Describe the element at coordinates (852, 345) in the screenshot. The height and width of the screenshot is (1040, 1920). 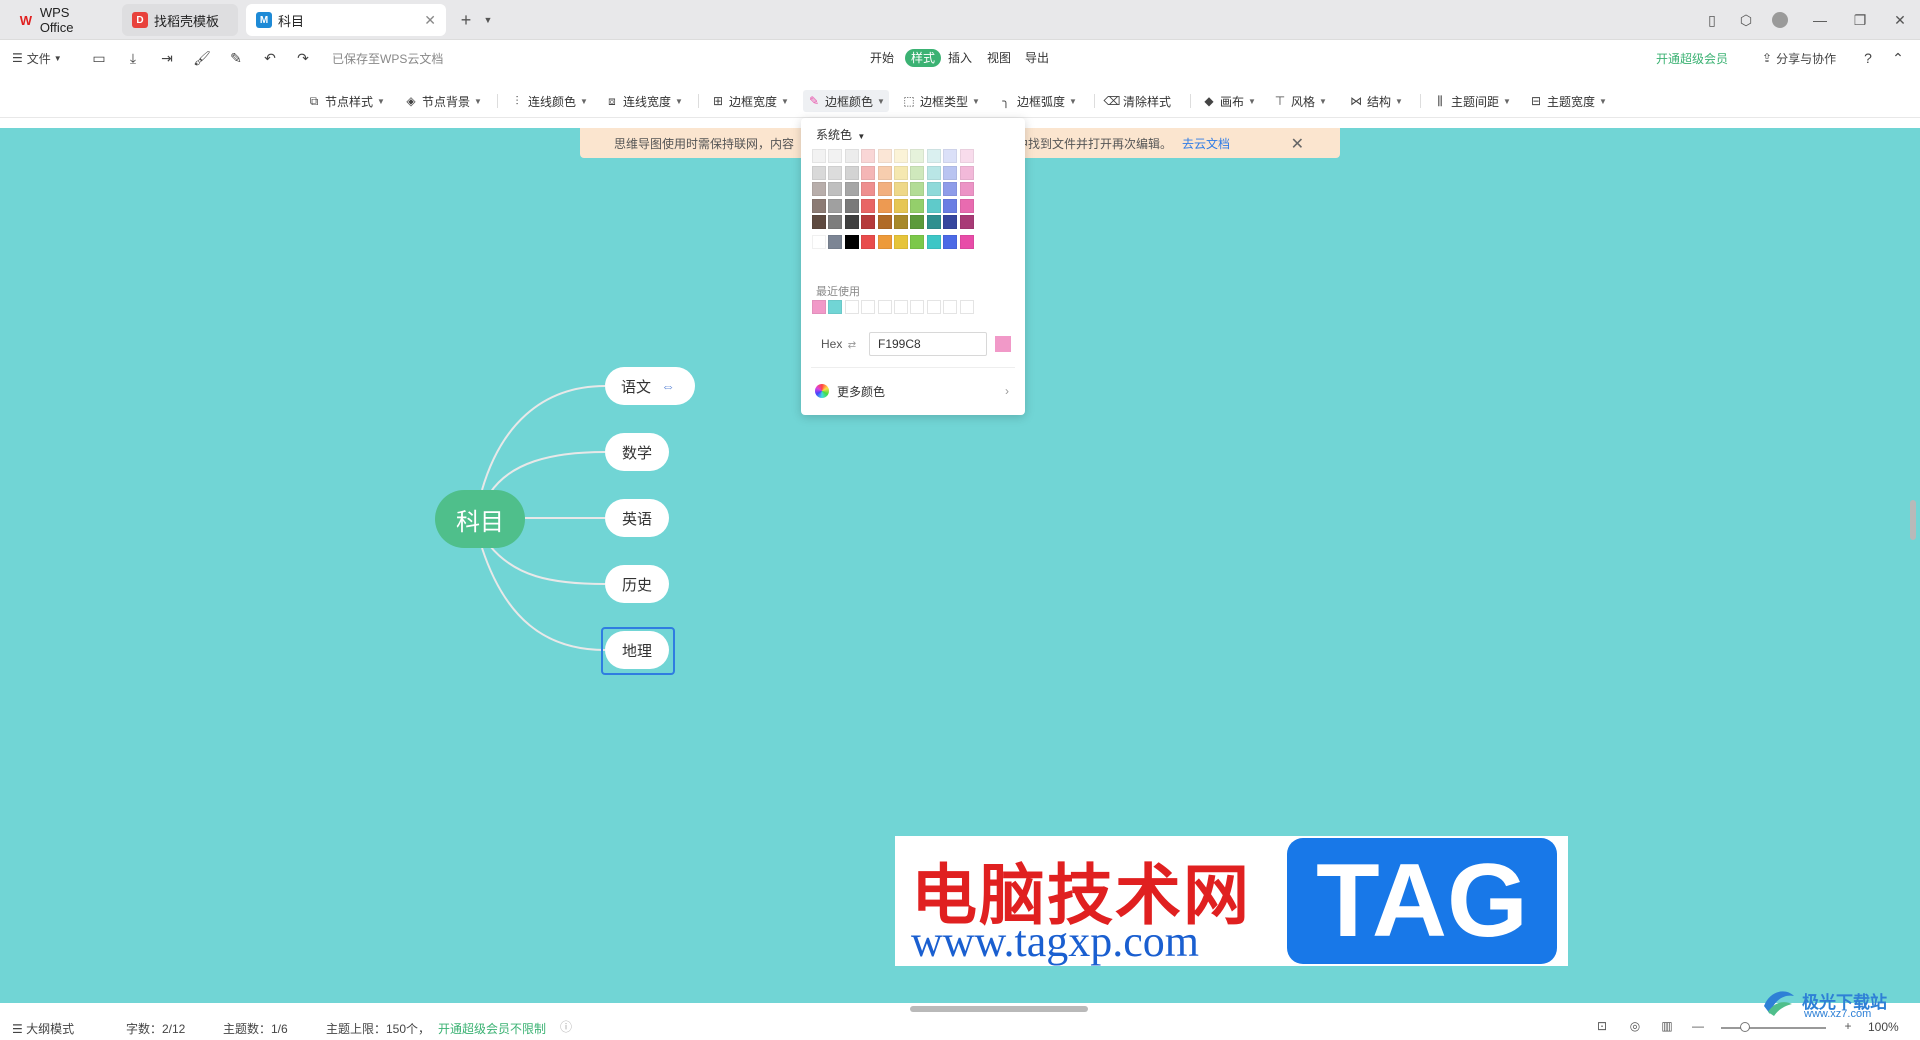
I see `swap-icon: ⇄` at that location.